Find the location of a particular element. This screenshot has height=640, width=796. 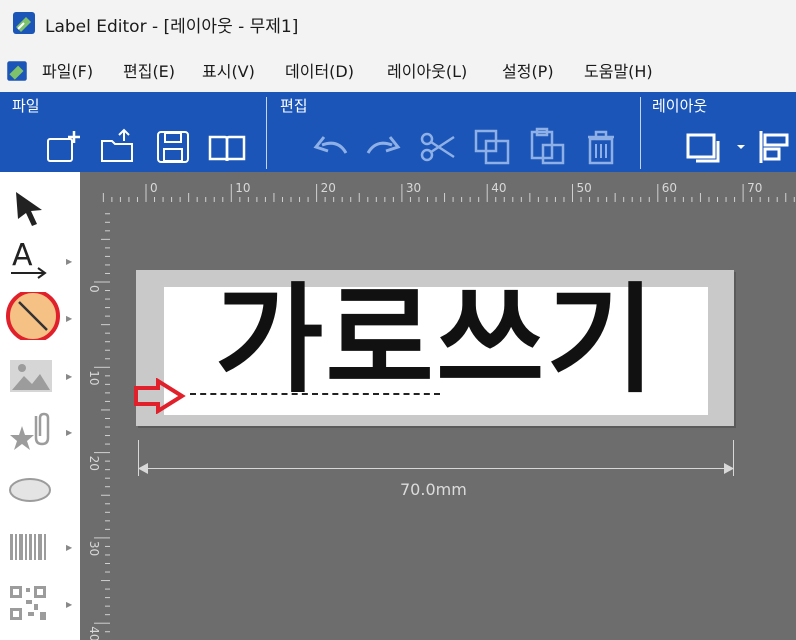

window-title: Label Editor - [레이아웃 - 무제1] is located at coordinates (172, 27).